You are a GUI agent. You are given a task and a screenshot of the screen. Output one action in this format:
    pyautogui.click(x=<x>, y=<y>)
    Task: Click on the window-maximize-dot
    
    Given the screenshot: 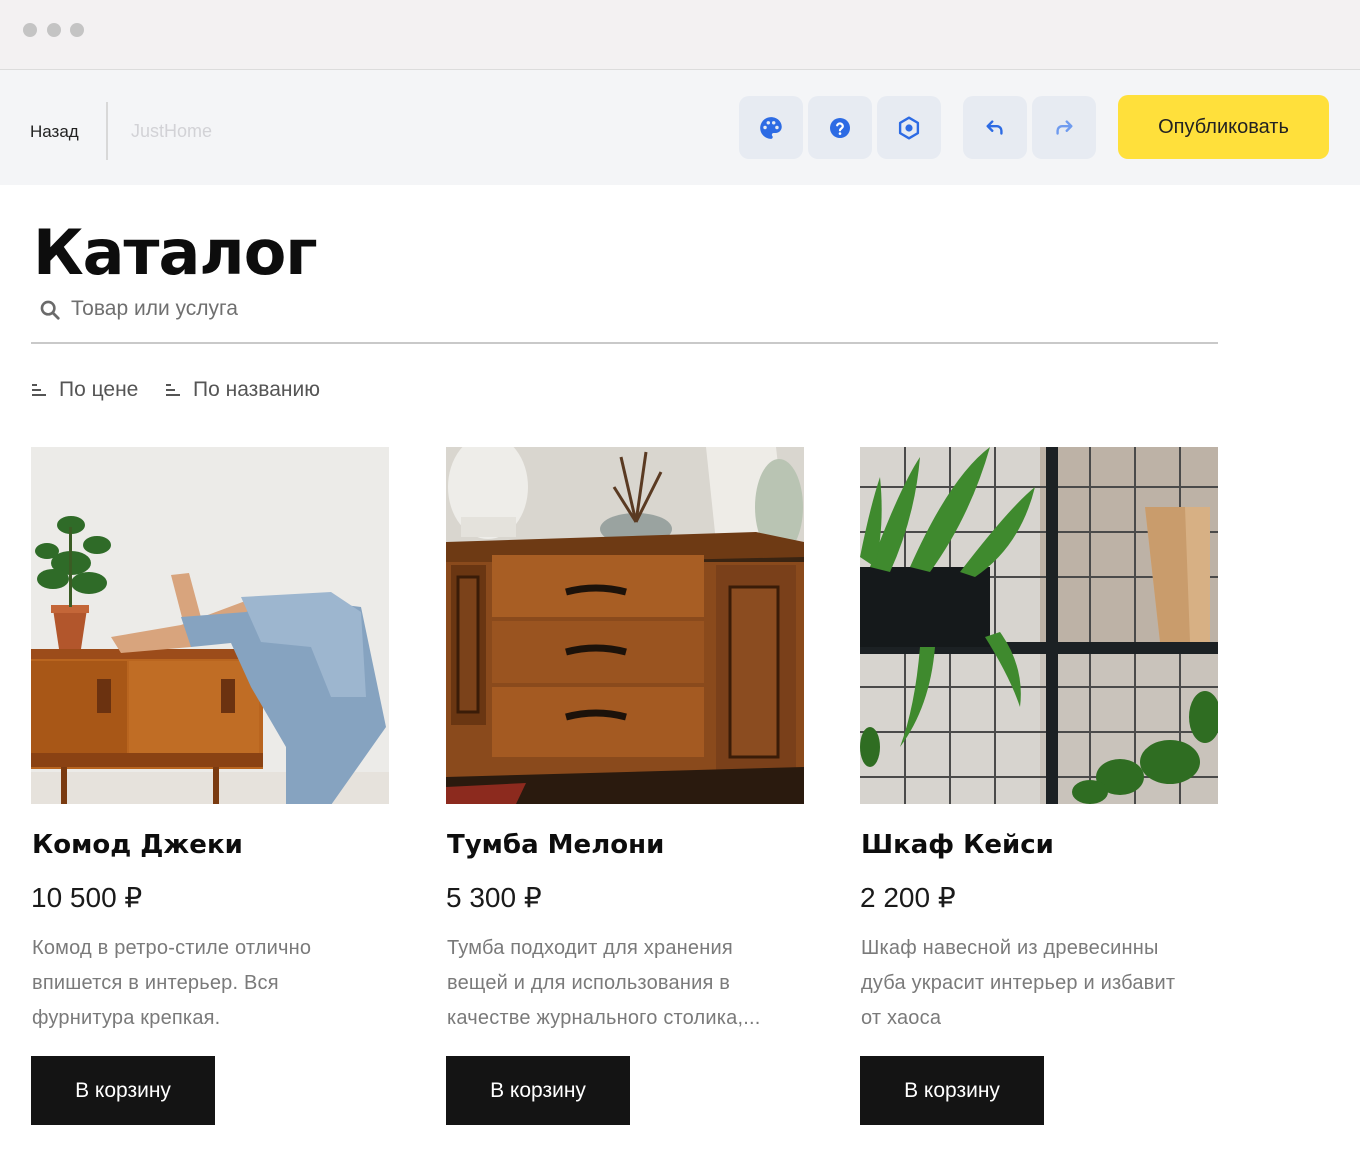 What is the action you would take?
    pyautogui.click(x=77, y=30)
    